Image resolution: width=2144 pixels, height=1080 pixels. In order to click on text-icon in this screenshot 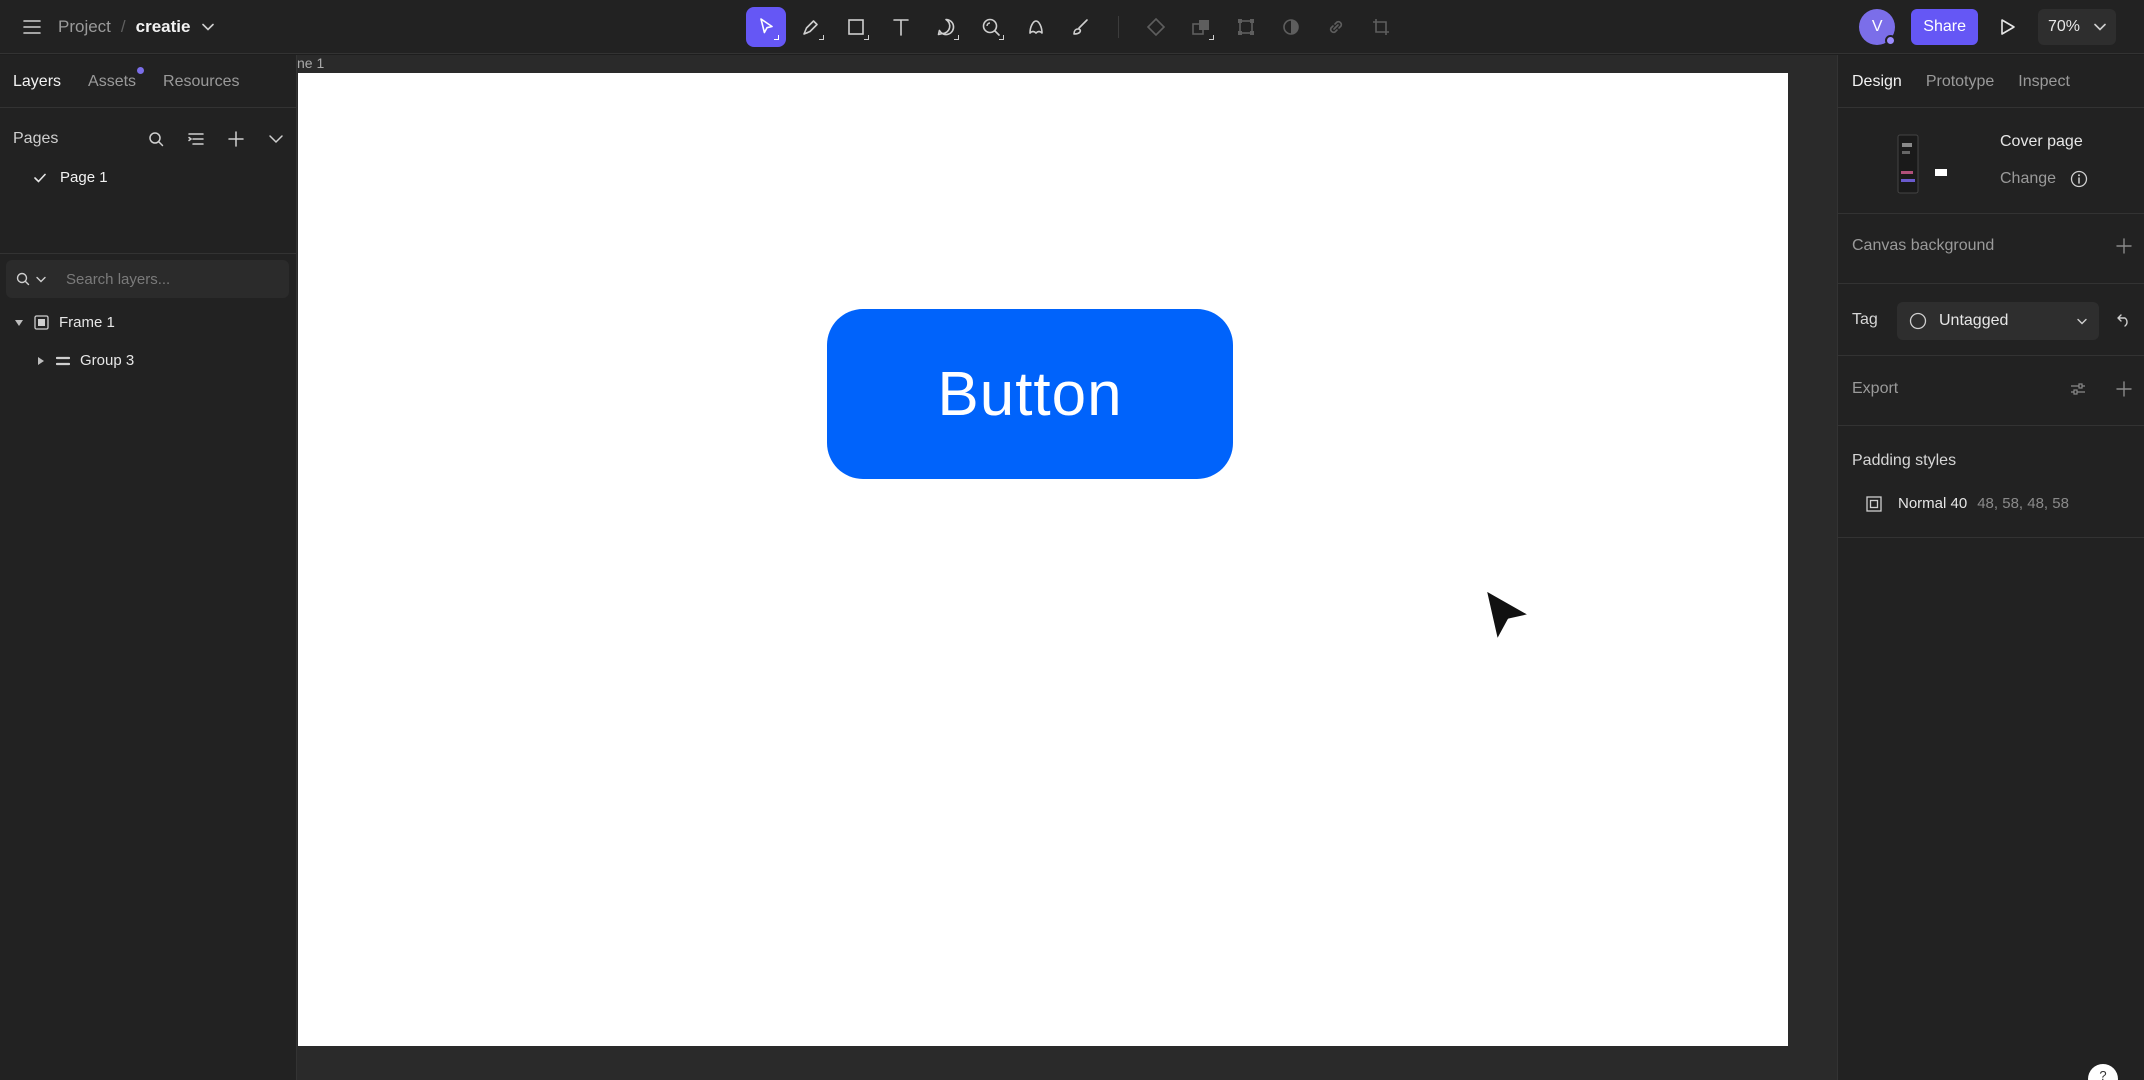, I will do `click(901, 27)`.